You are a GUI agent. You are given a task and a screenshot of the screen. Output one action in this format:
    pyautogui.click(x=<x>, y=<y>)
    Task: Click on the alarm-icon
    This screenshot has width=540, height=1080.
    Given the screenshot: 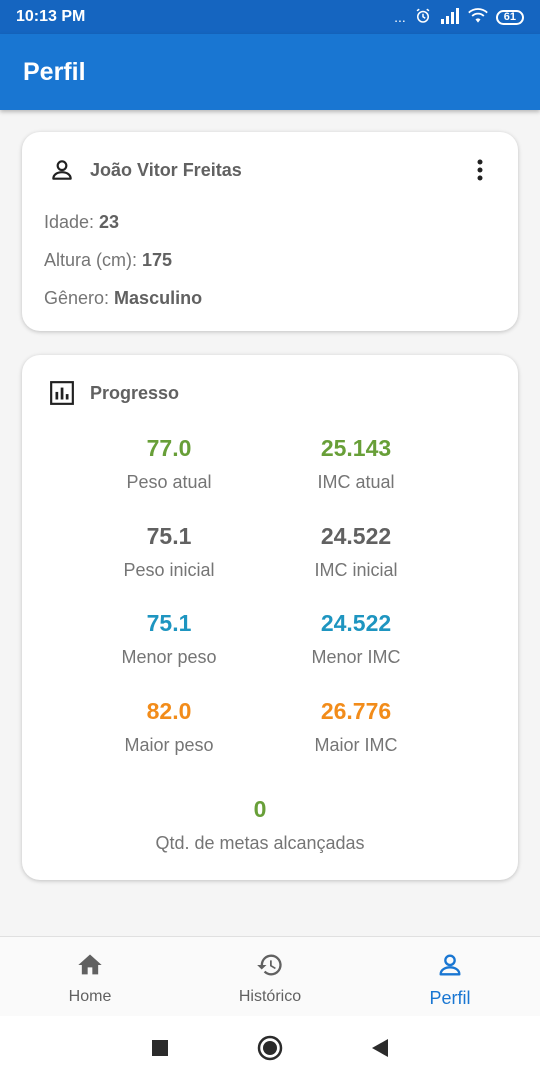 What is the action you would take?
    pyautogui.click(x=423, y=17)
    